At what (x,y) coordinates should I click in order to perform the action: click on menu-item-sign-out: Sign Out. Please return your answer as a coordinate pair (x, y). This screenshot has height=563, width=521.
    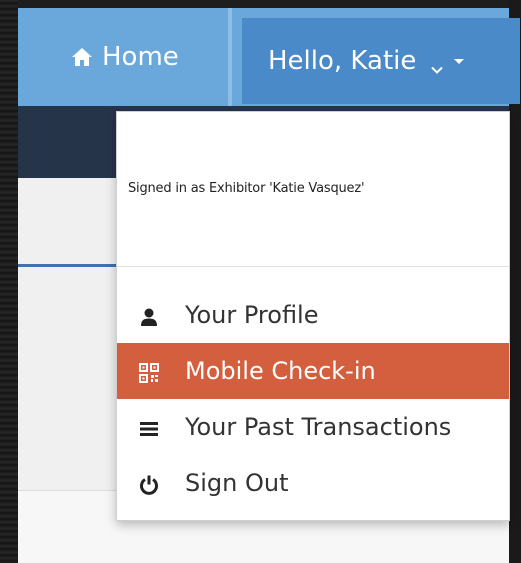
    Looking at the image, I should click on (313, 483).